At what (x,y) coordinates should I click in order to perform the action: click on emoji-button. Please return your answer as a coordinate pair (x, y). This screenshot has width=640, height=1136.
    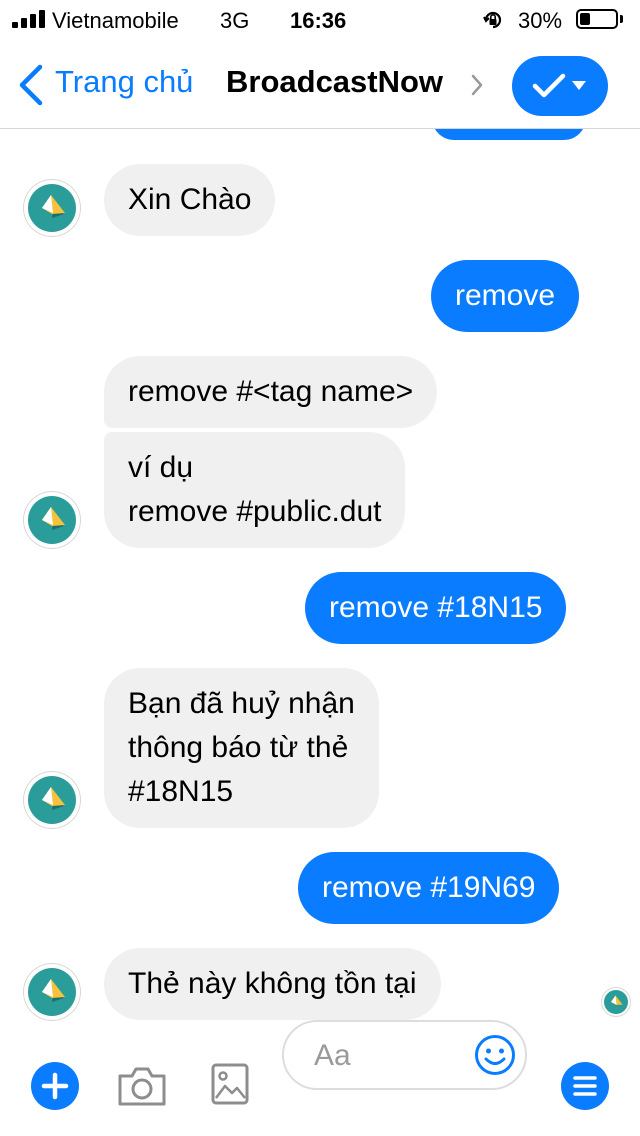
    Looking at the image, I should click on (495, 1055).